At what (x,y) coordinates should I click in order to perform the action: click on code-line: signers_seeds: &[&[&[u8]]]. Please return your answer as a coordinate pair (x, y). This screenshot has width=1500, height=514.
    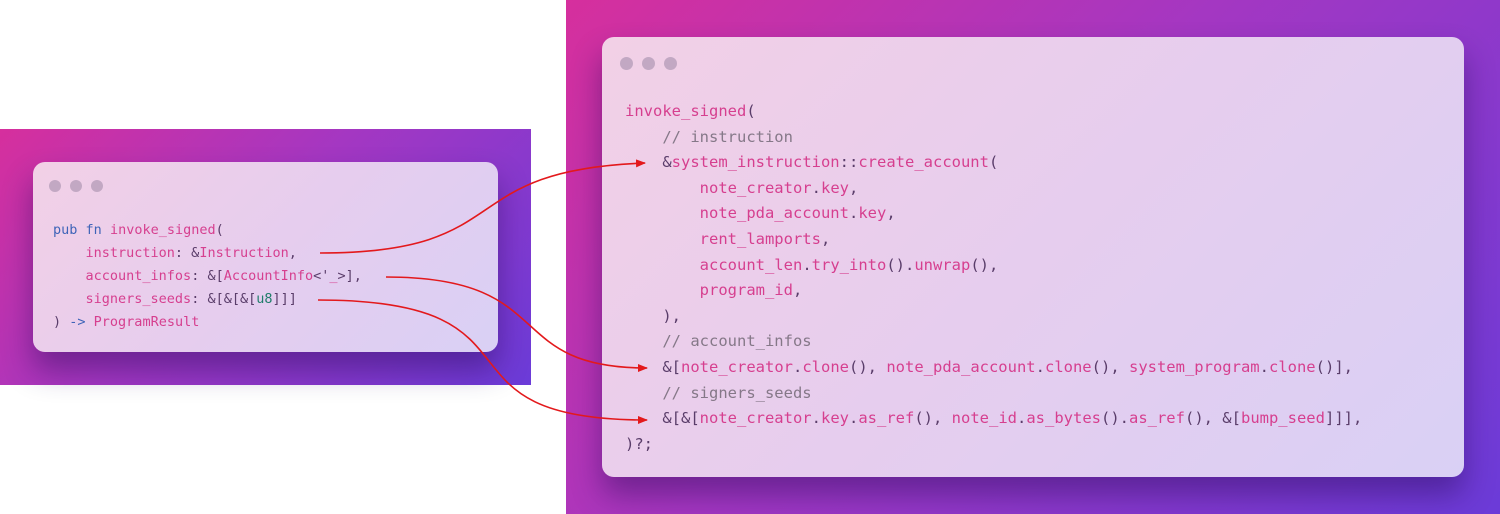
    Looking at the image, I should click on (207, 299).